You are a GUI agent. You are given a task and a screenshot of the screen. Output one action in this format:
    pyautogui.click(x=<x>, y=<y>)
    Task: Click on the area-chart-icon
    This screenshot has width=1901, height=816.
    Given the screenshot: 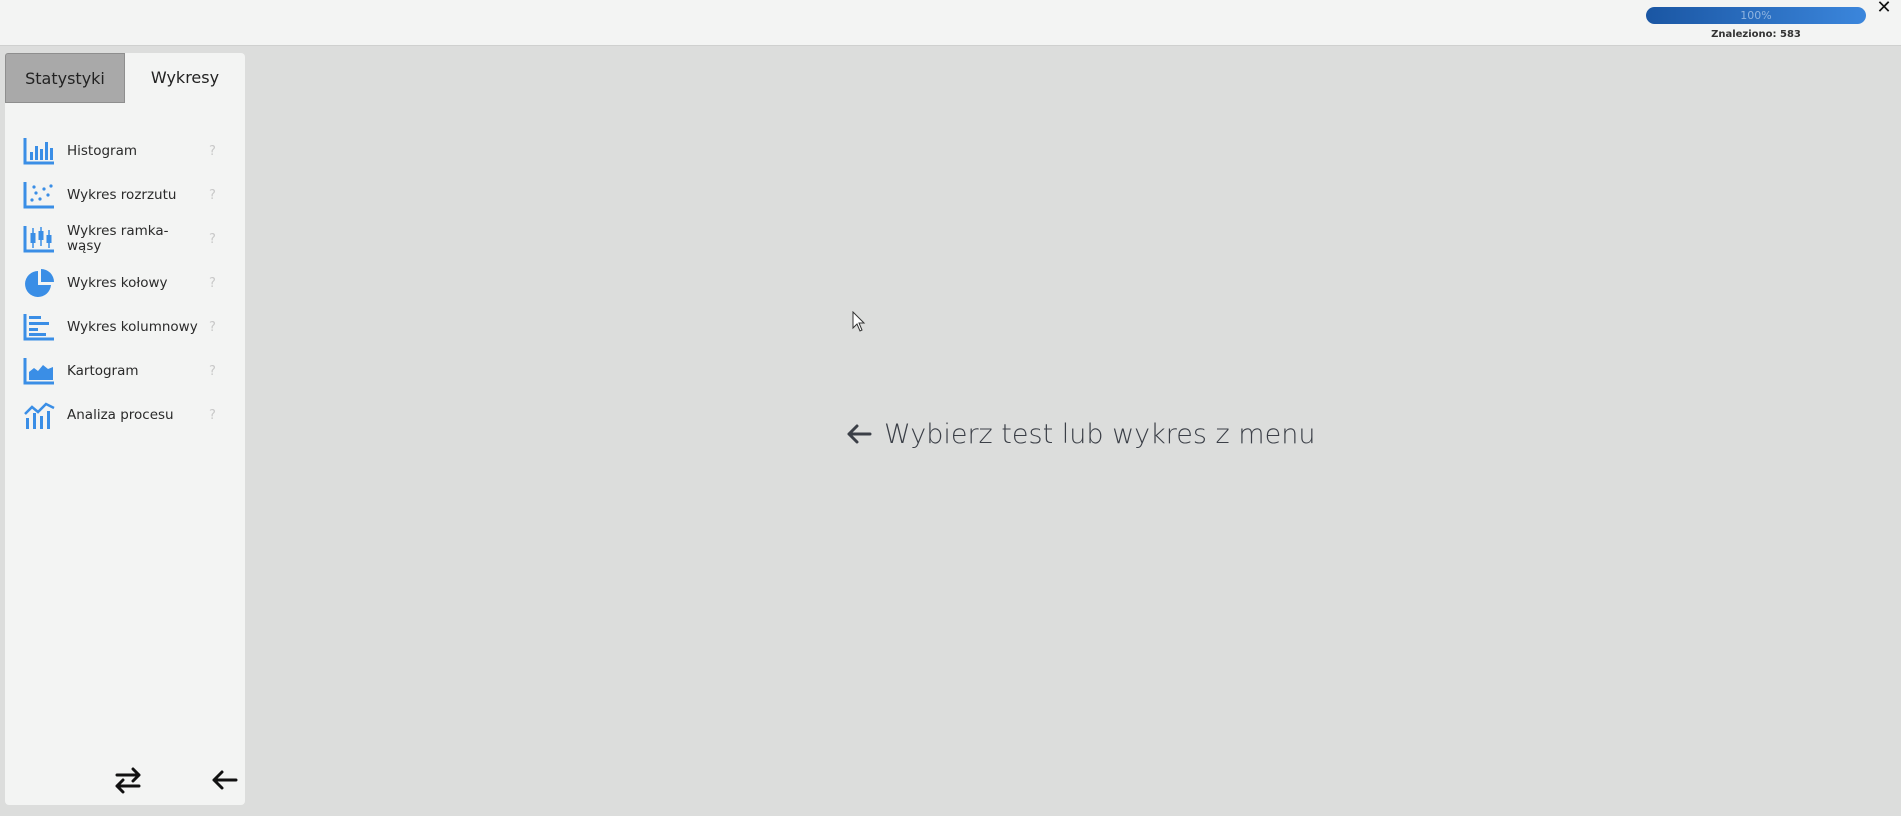 What is the action you would take?
    pyautogui.click(x=38, y=371)
    